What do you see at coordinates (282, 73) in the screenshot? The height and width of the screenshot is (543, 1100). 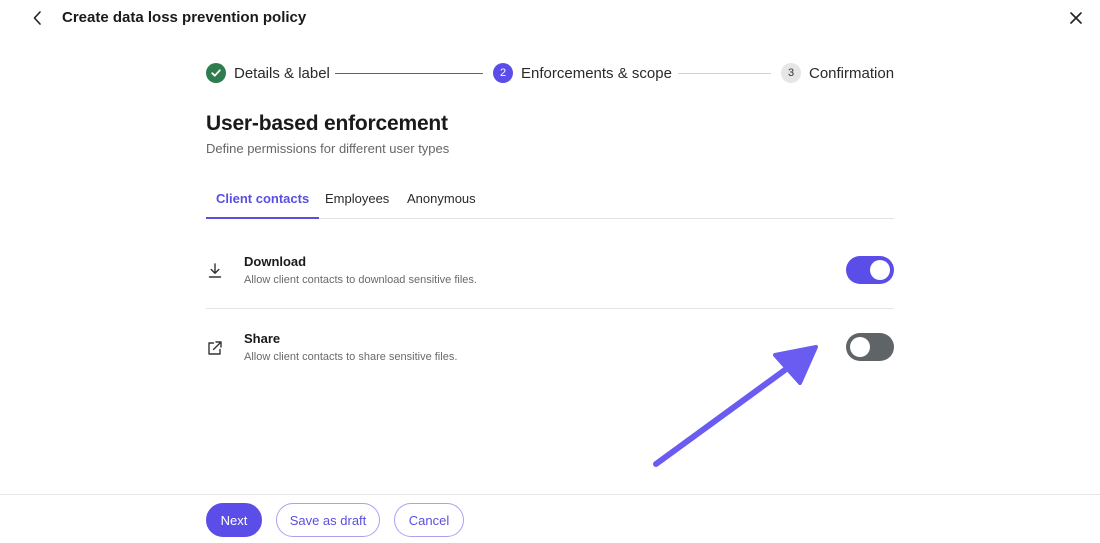 I see `step-label: Details & label` at bounding box center [282, 73].